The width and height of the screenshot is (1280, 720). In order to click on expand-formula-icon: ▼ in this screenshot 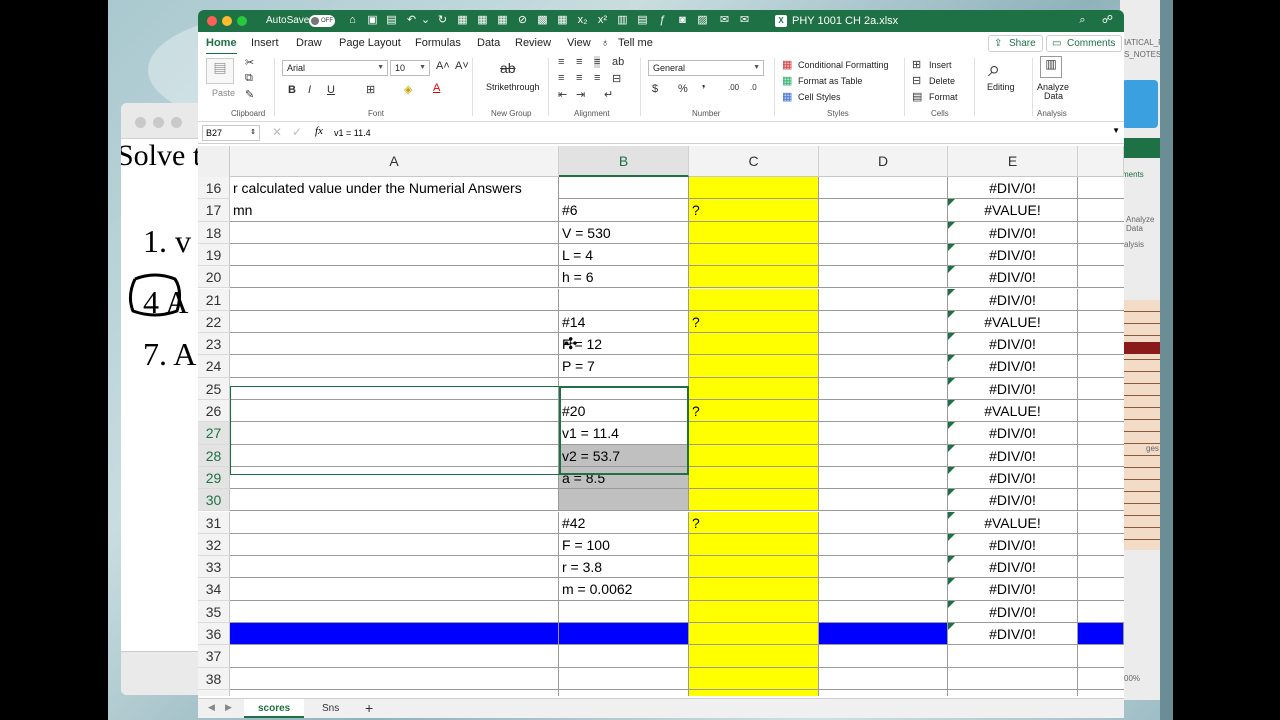, I will do `click(1116, 130)`.